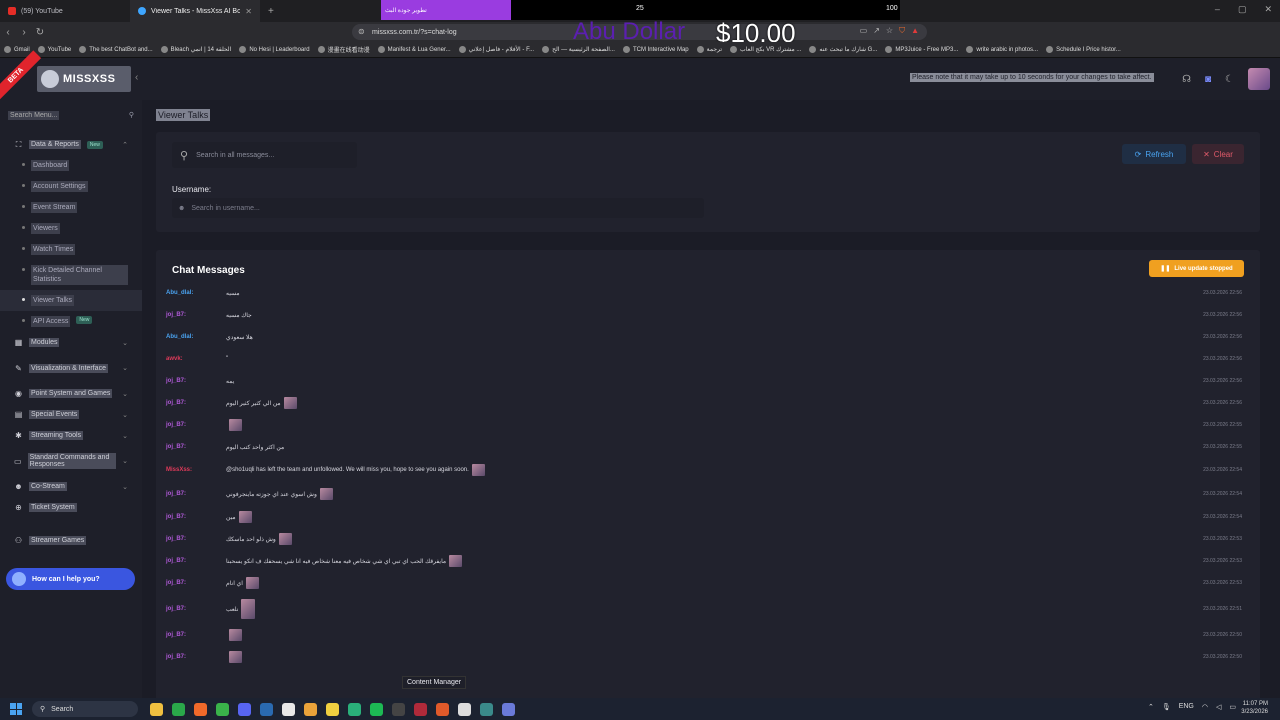 This screenshot has height=720, width=1280. I want to click on battery-icon: ▭, so click(1232, 707).